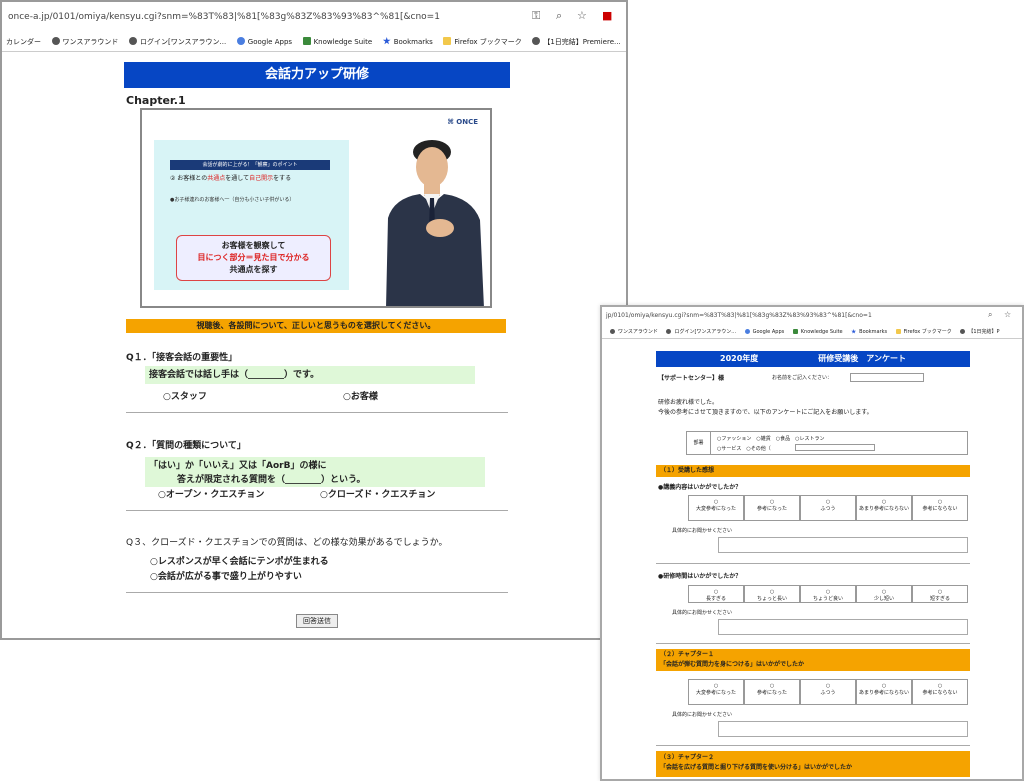  Describe the element at coordinates (716, 594) in the screenshot. I see `duration-option: ○ 長すぎる` at that location.